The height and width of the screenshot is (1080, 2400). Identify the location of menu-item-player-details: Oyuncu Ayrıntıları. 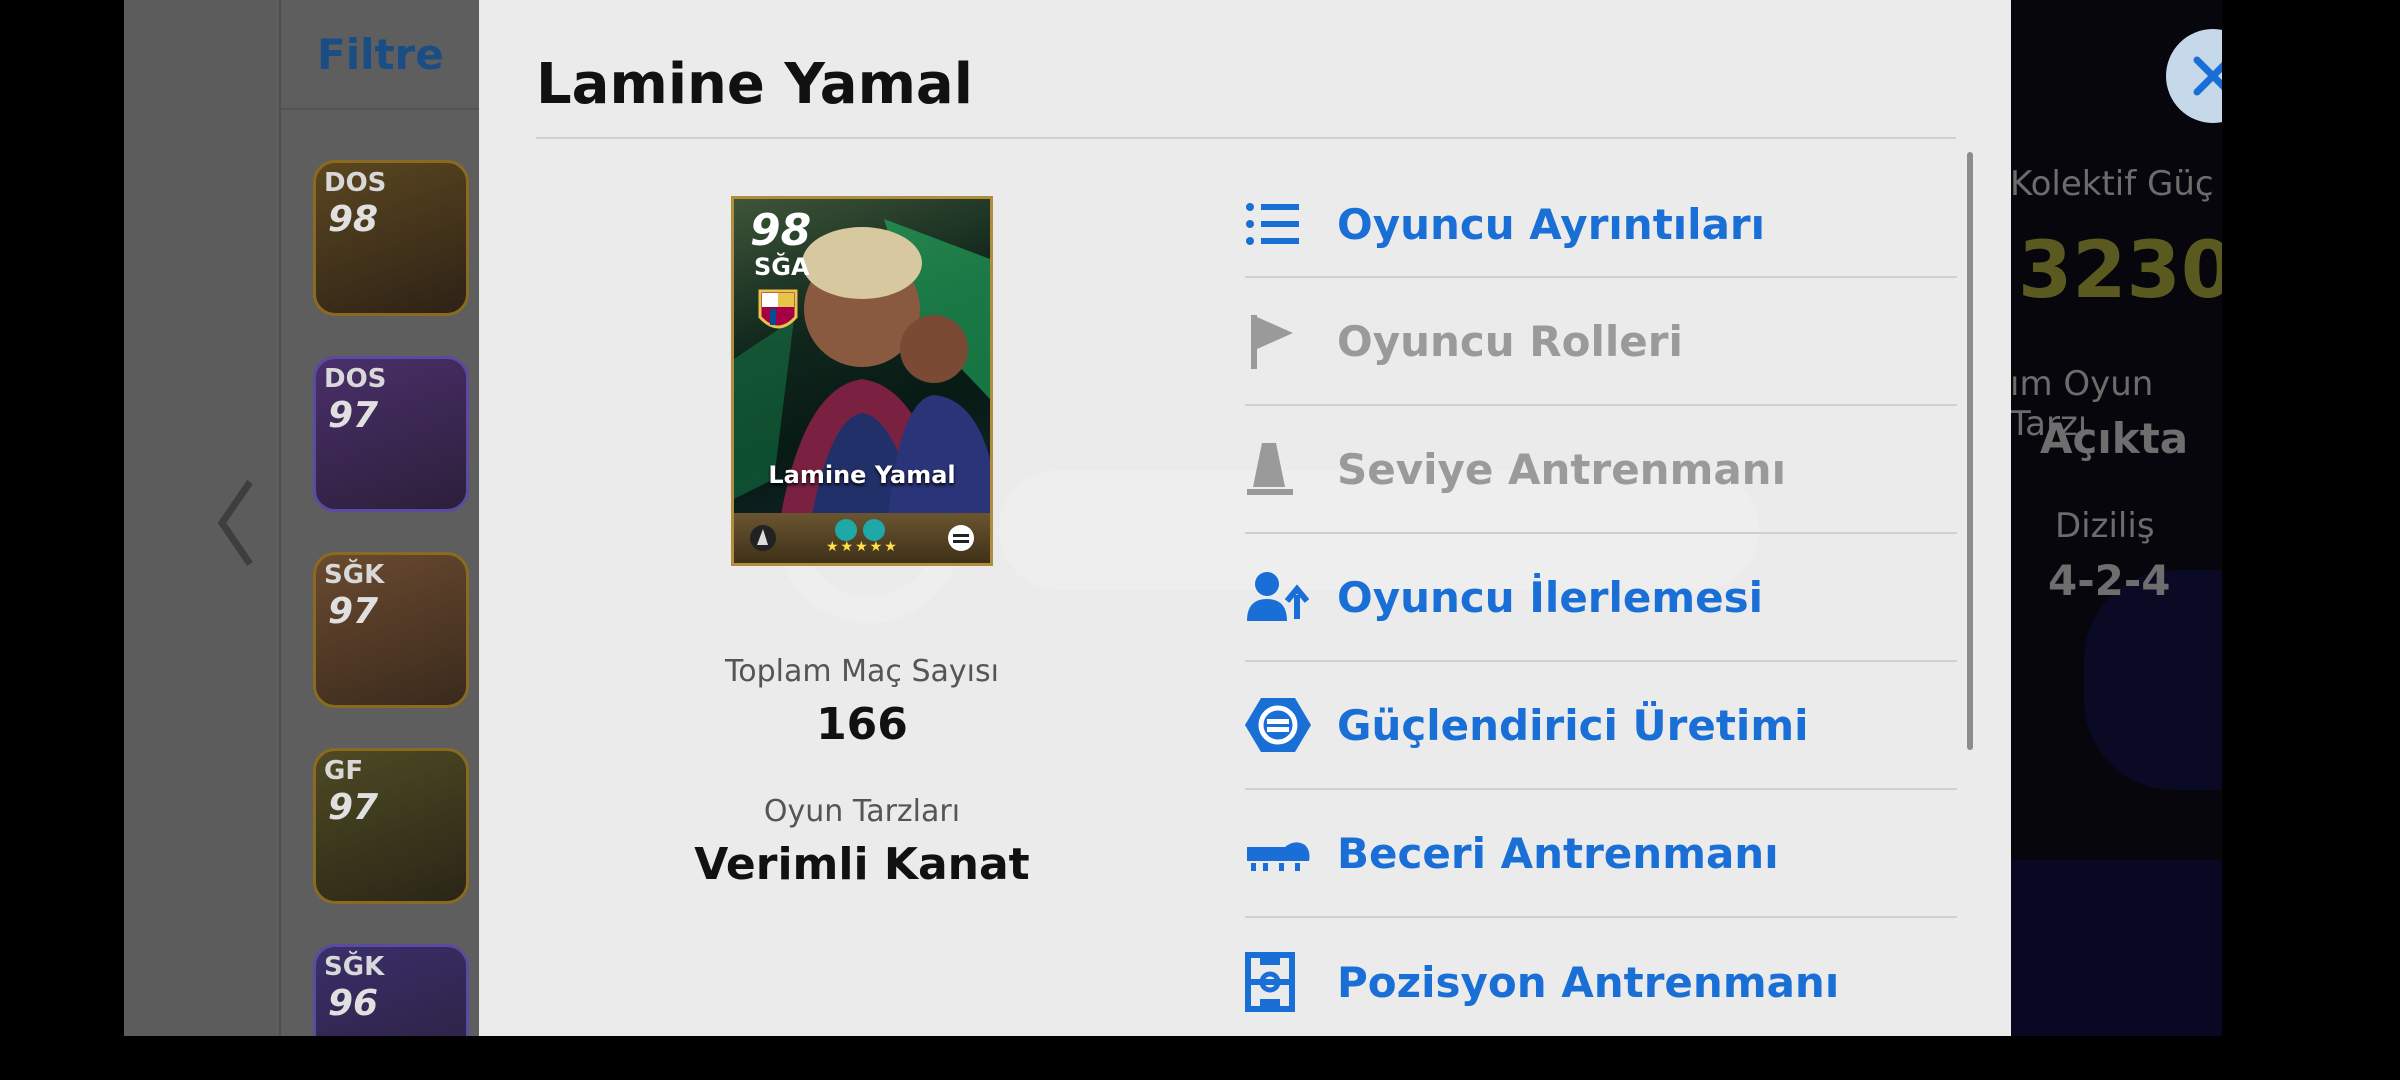
(1601, 225).